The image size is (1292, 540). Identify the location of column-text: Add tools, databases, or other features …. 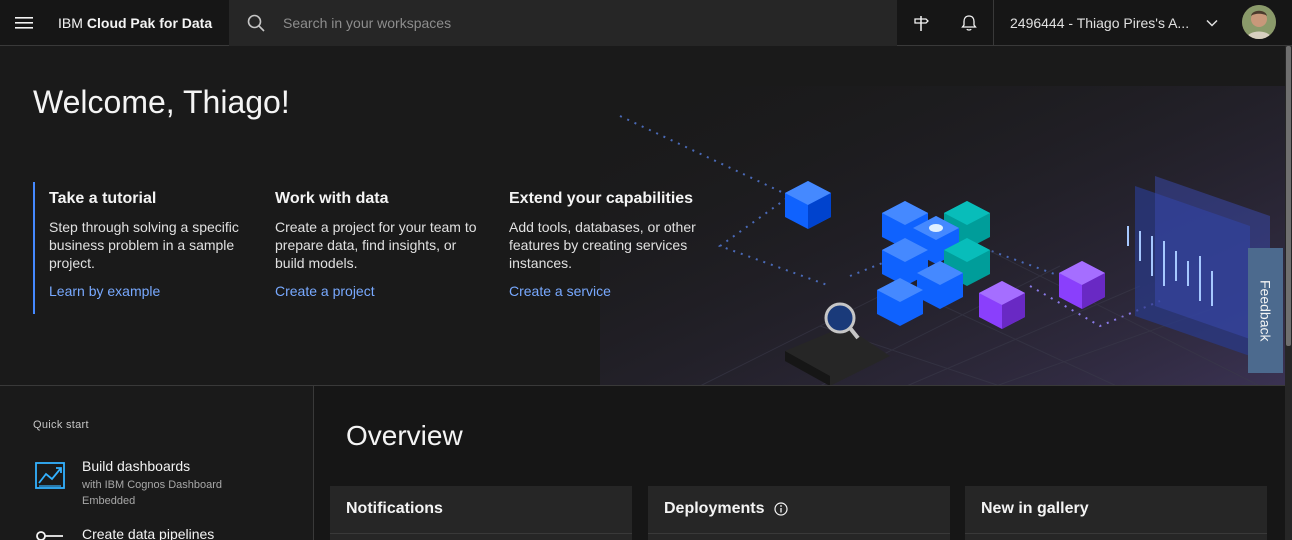
(602, 245).